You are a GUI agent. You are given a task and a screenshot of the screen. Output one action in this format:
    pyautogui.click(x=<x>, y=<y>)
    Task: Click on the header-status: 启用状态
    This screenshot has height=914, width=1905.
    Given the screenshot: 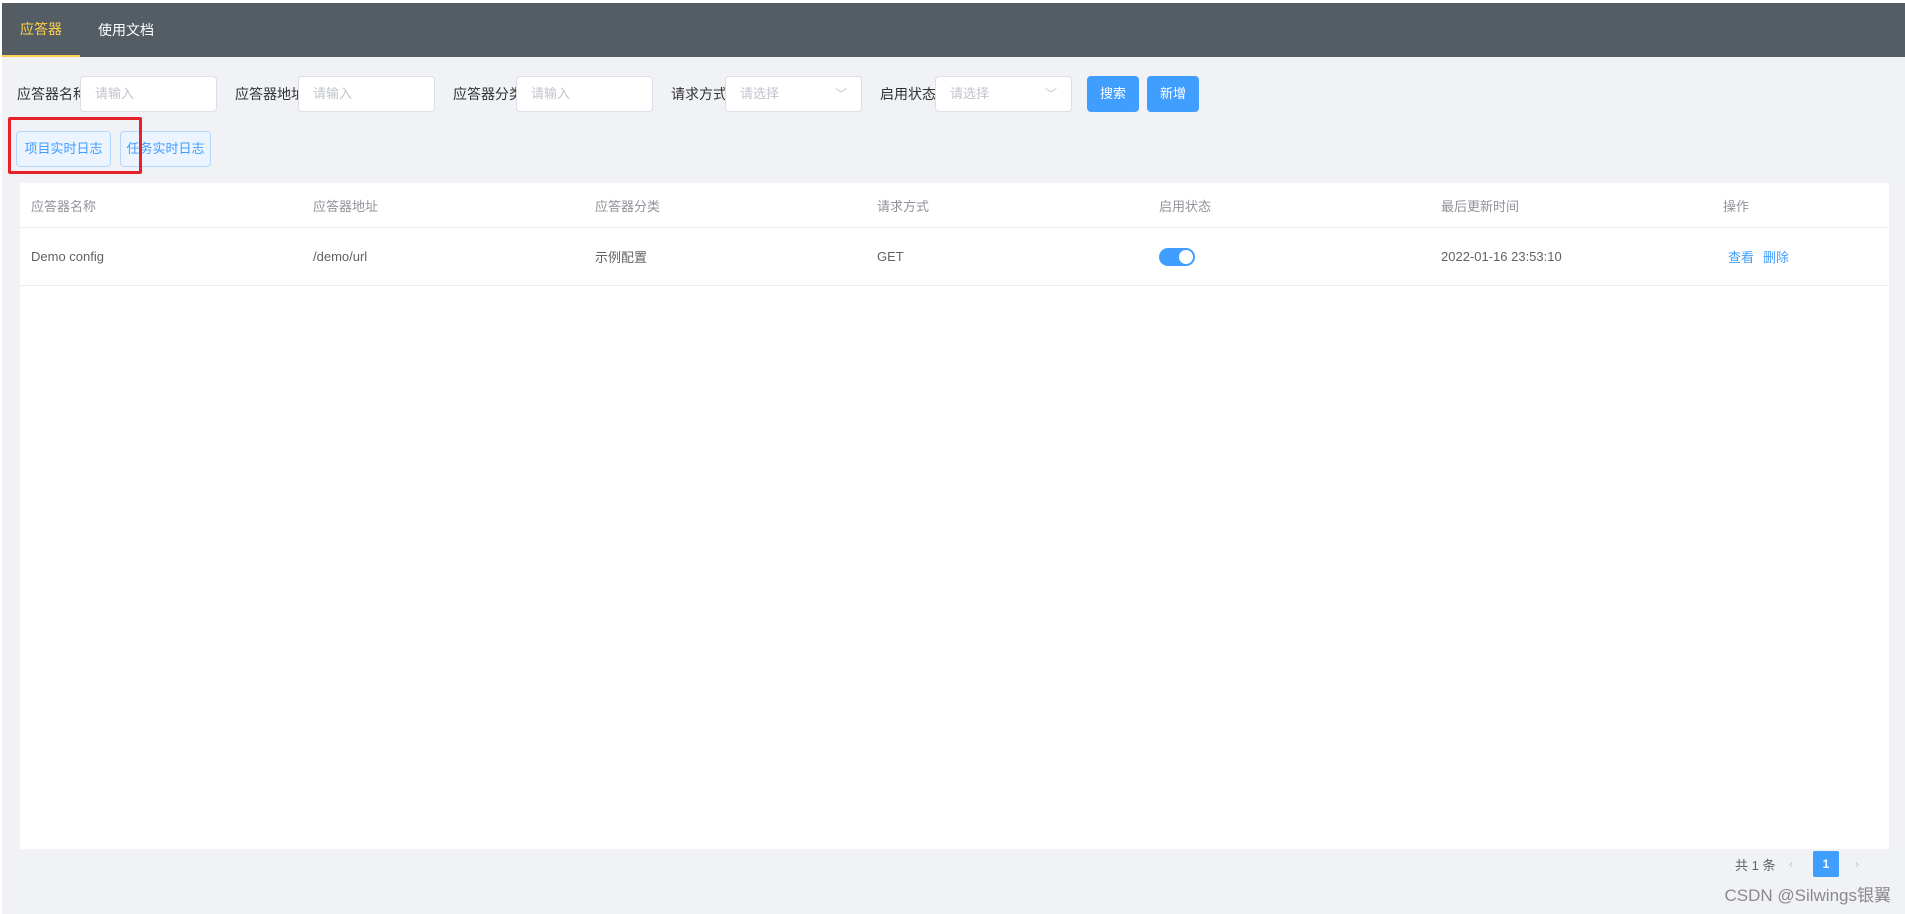 What is the action you would take?
    pyautogui.click(x=1185, y=206)
    